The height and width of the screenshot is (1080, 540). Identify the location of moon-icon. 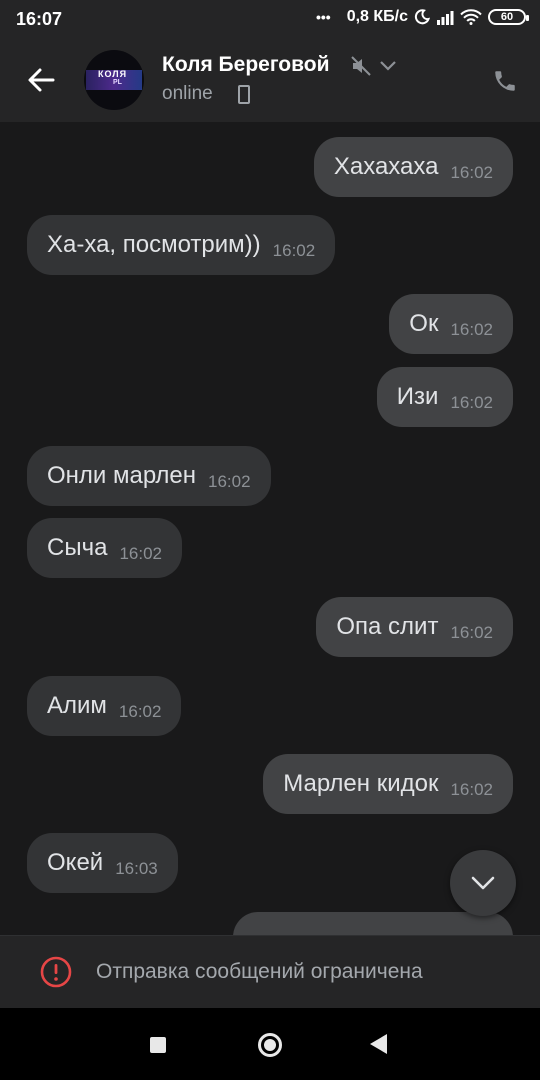
(422, 17).